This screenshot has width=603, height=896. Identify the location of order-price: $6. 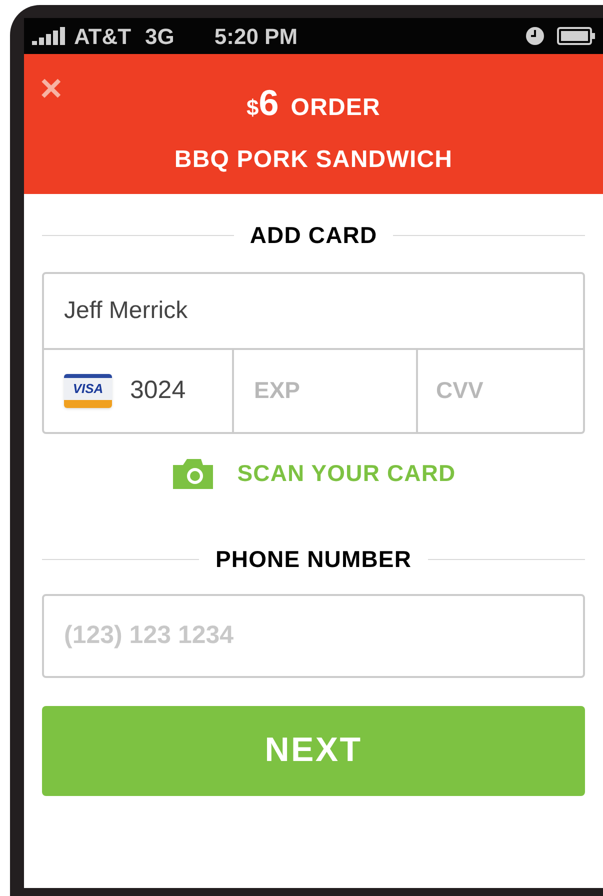
(262, 103).